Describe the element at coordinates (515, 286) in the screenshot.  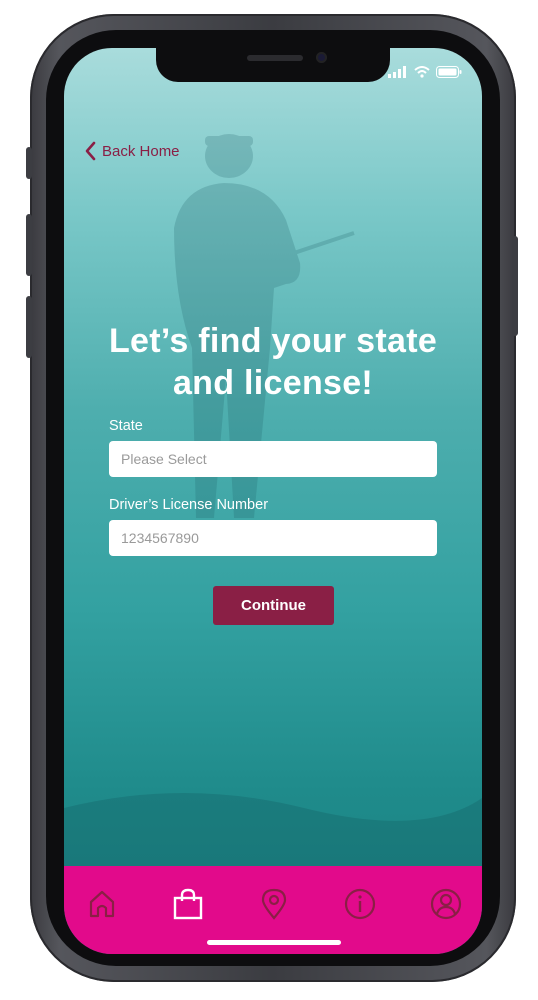
I see `power-button` at that location.